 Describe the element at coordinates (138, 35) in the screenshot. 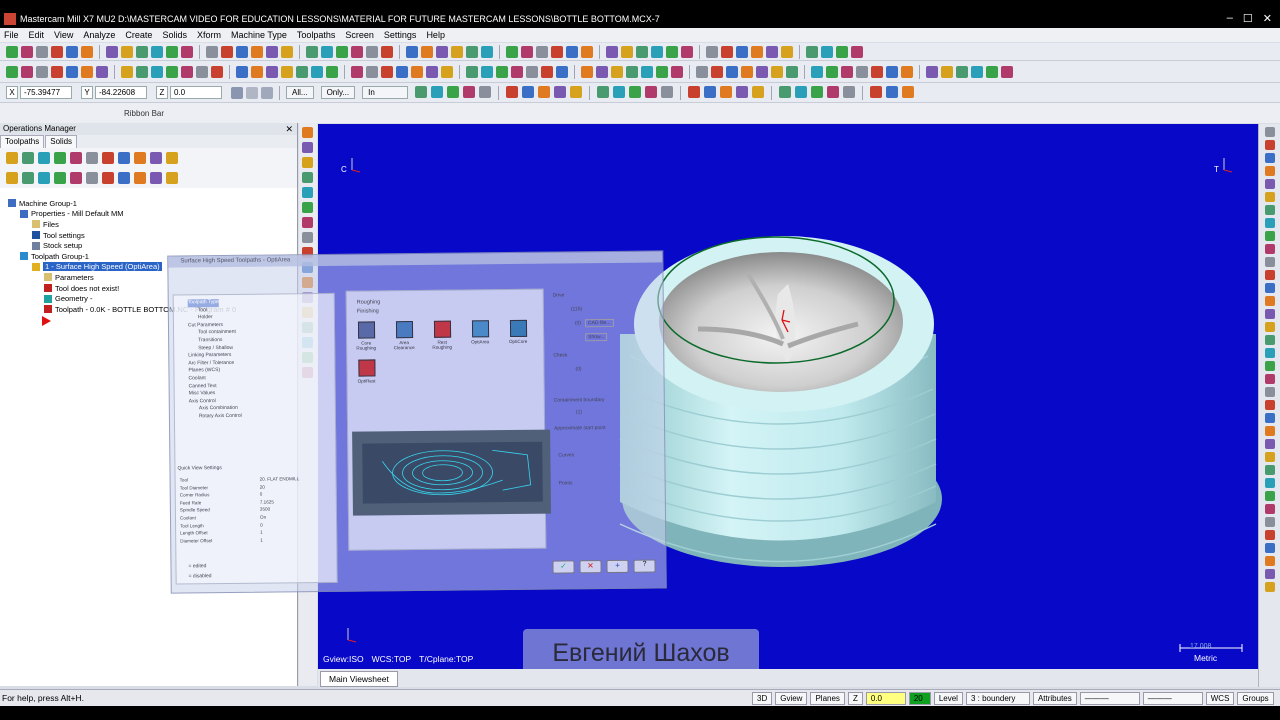

I see `menu-create: Create` at that location.